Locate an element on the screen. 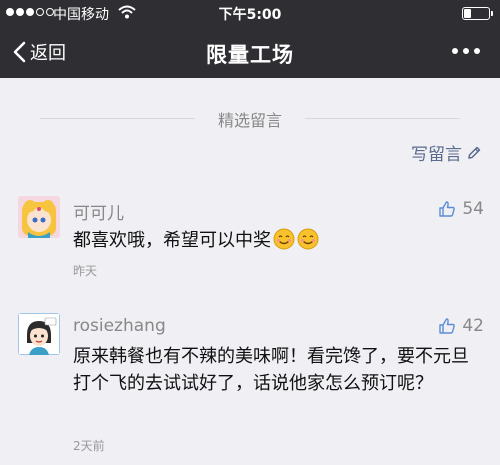 The height and width of the screenshot is (465, 500). section-title: 精选留言 is located at coordinates (250, 119).